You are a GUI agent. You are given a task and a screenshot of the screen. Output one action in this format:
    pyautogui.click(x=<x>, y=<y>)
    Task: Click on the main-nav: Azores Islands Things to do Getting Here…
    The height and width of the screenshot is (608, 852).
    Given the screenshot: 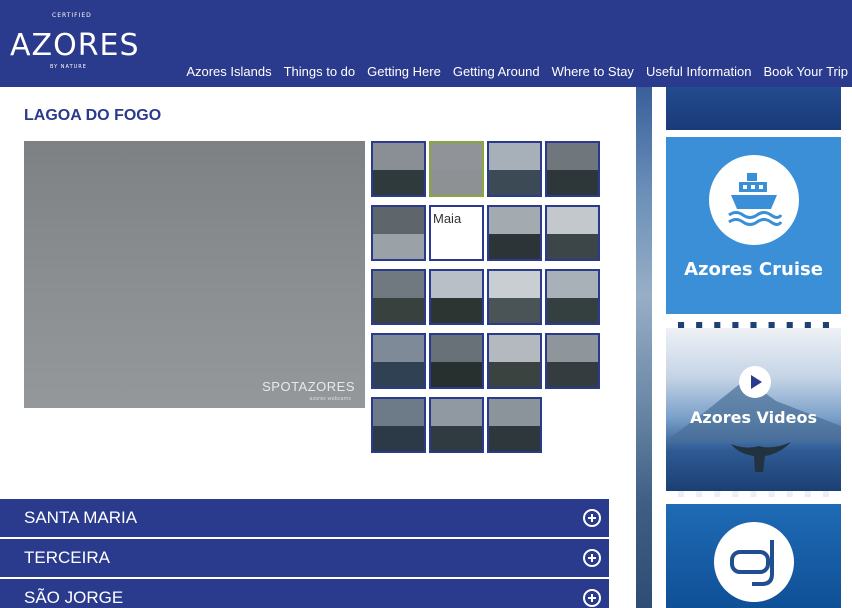 What is the action you would take?
    pyautogui.click(x=517, y=71)
    